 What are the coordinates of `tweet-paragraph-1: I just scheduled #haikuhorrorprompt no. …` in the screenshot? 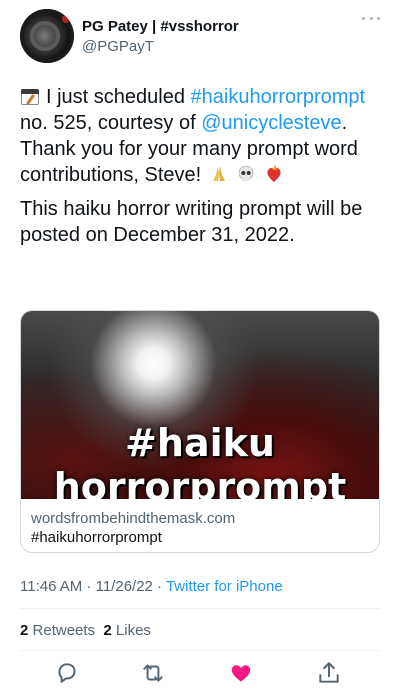 It's located at (197, 136).